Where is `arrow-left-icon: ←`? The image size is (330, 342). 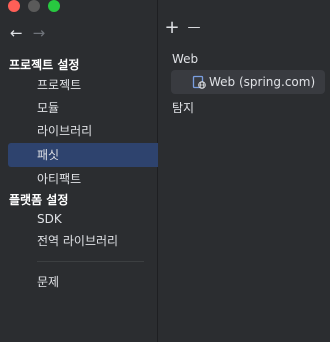 arrow-left-icon: ← is located at coordinates (16, 33).